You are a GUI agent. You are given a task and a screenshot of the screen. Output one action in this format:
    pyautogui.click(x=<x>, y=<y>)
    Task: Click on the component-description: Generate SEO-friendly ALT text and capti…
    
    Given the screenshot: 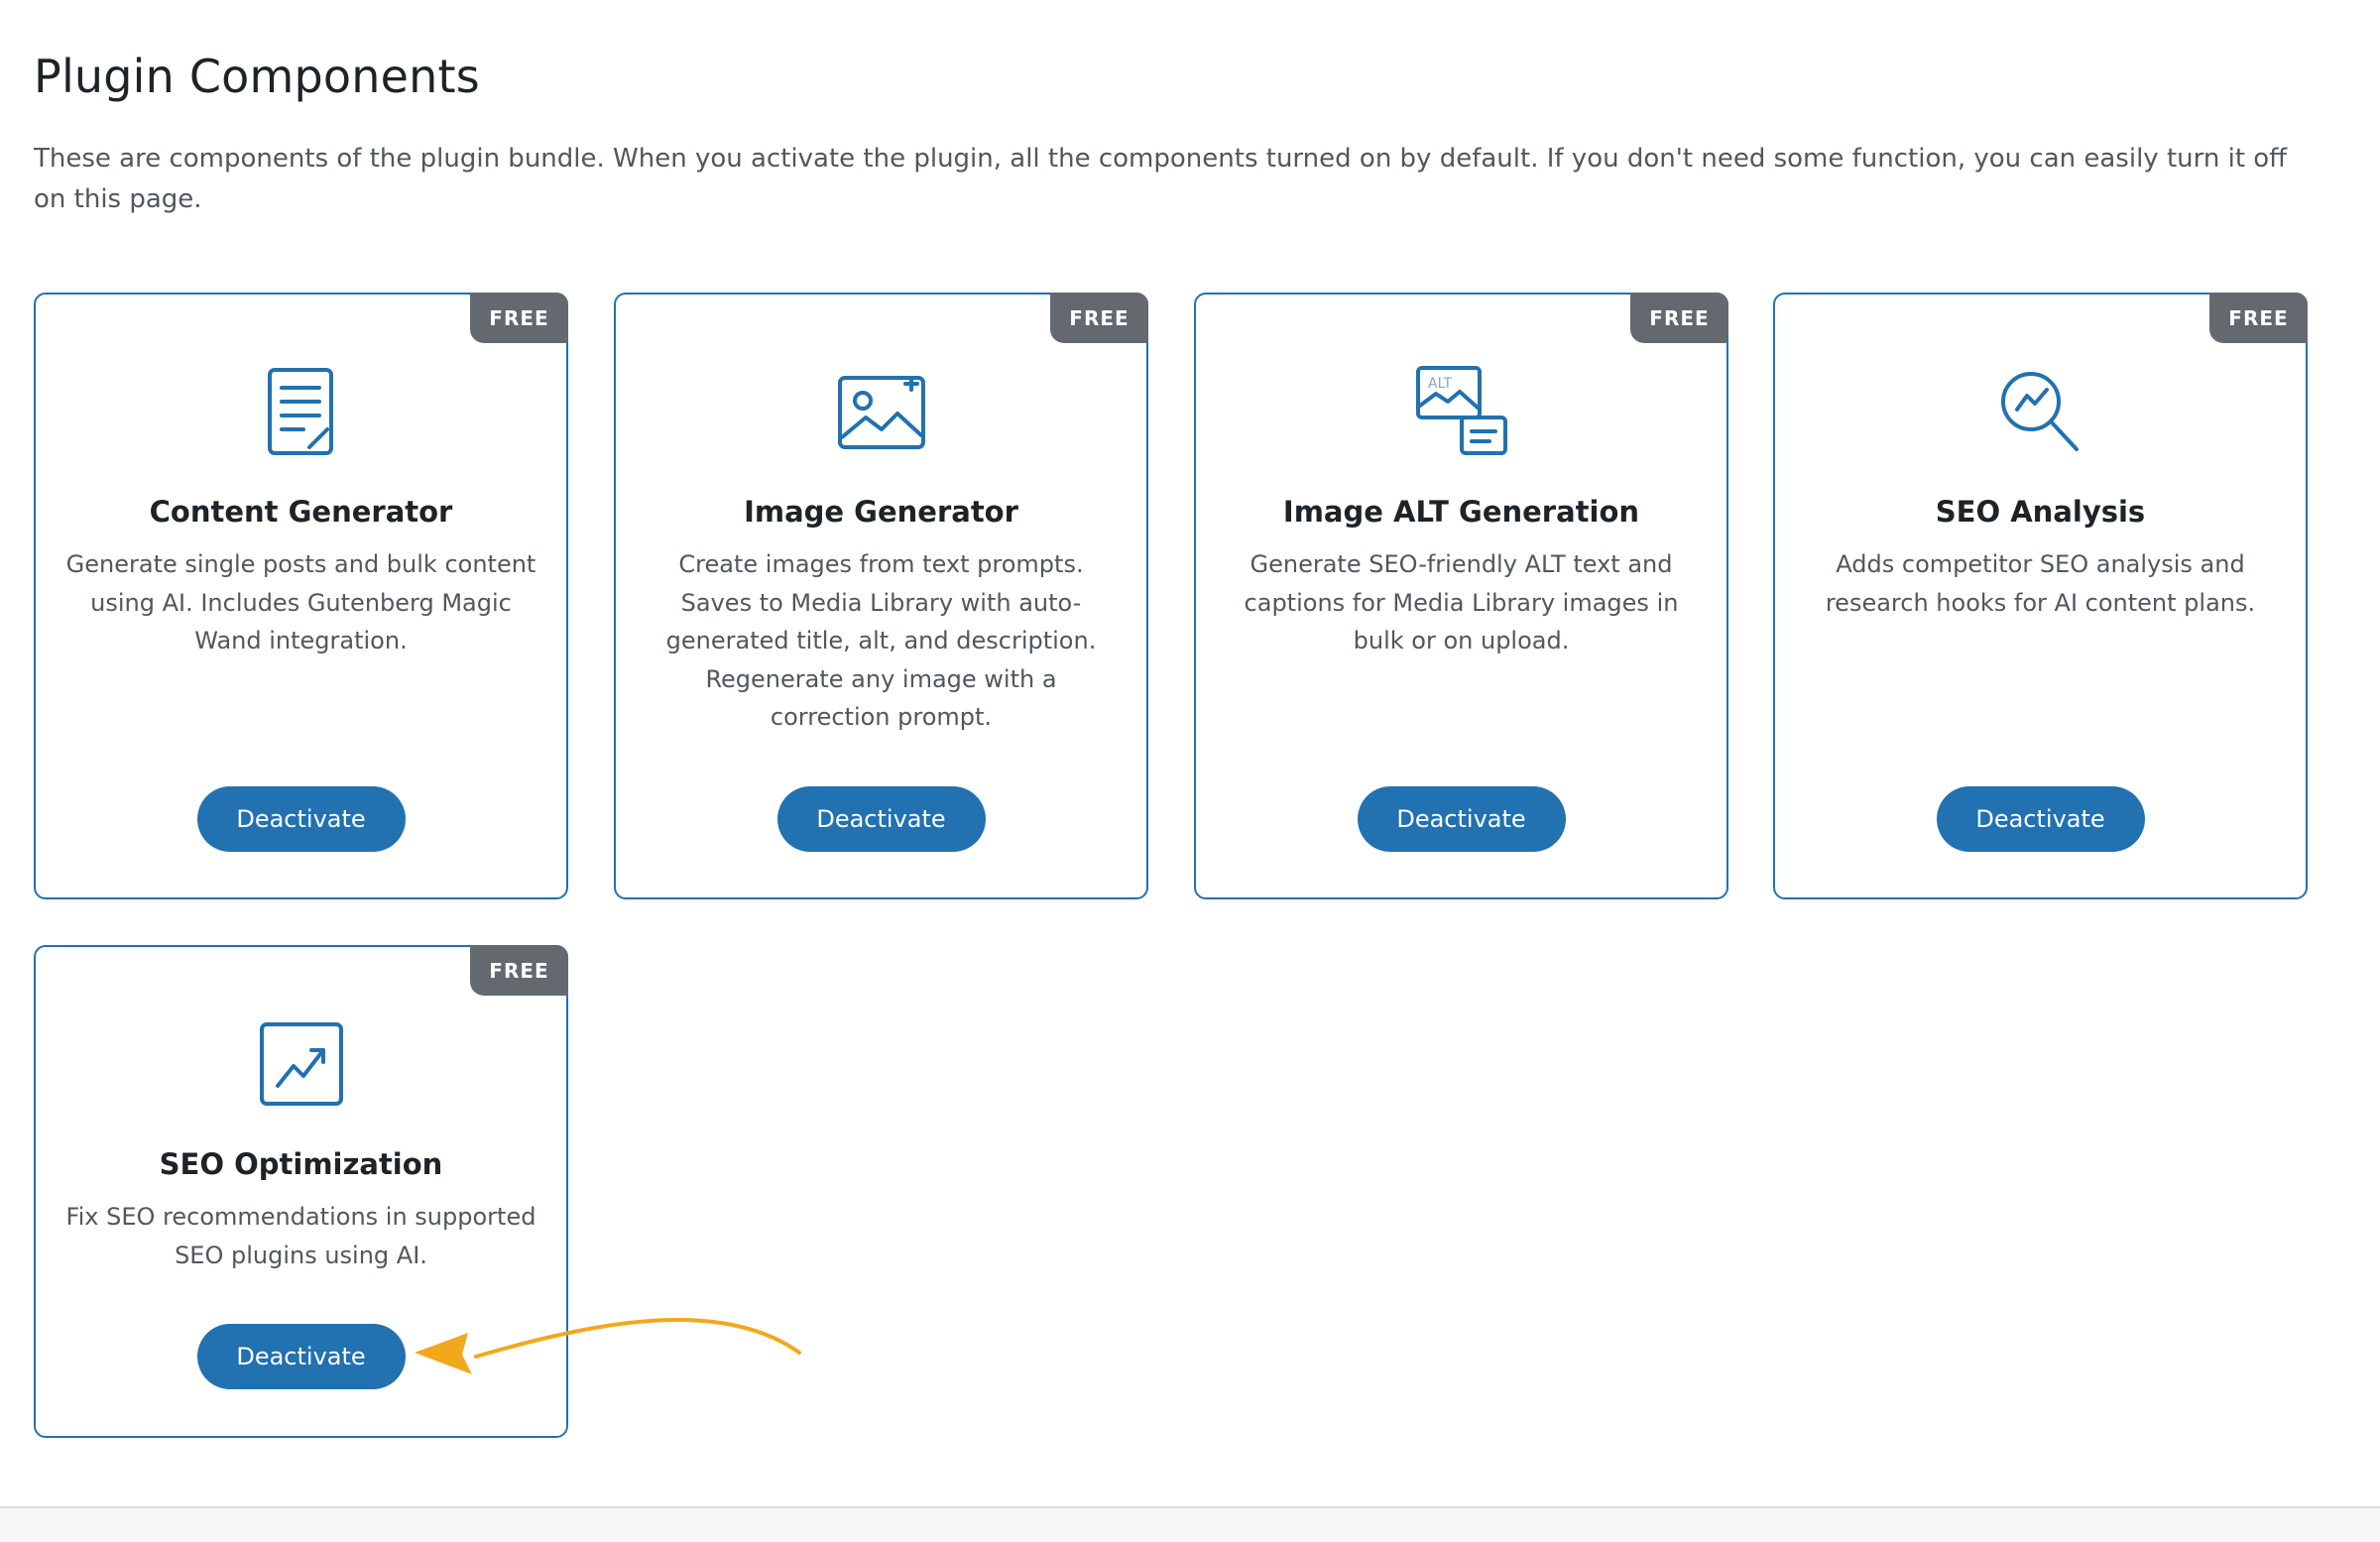 What is the action you would take?
    pyautogui.click(x=1461, y=602)
    